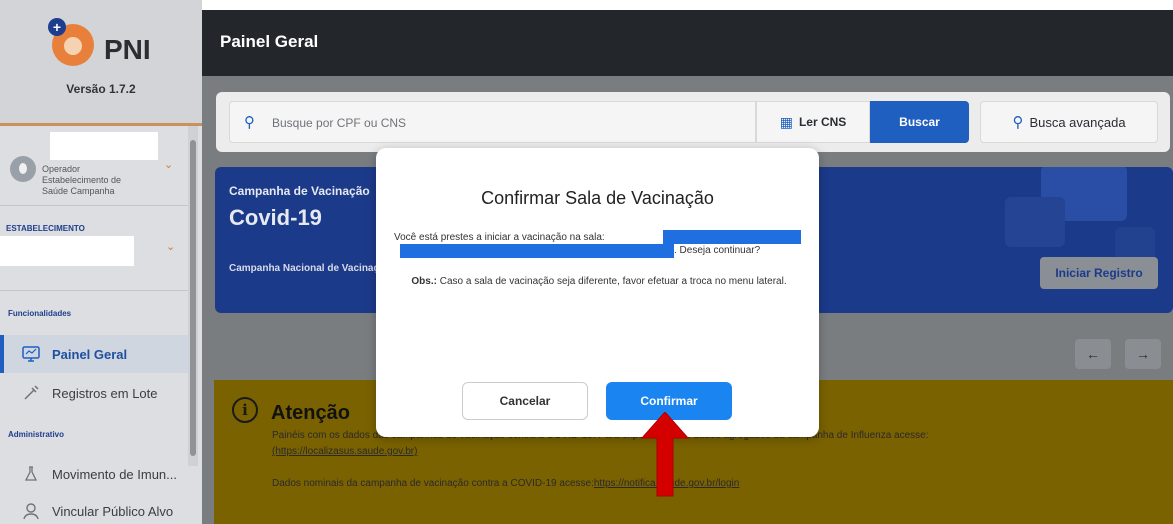 This screenshot has width=1173, height=524. Describe the element at coordinates (101, 89) in the screenshot. I see `app-version: Versão 1.7.2` at that location.